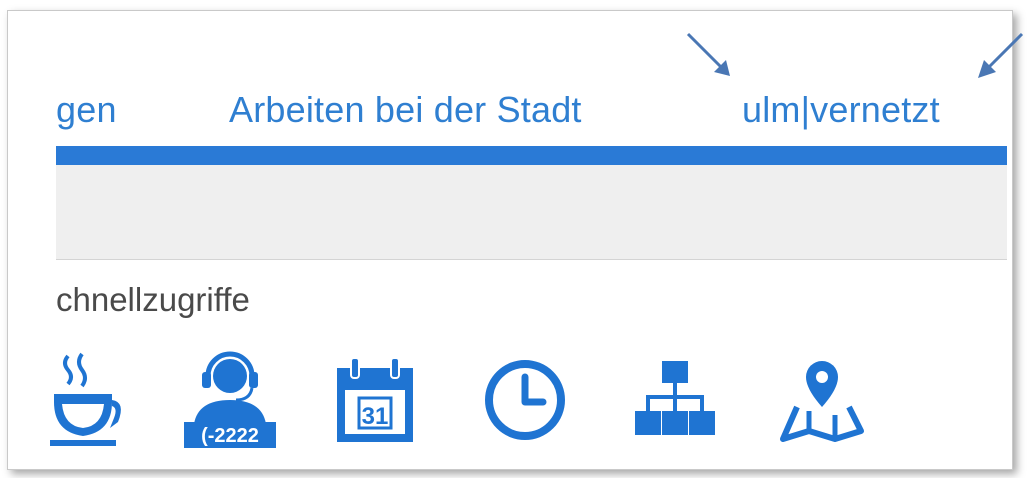 The image size is (1027, 478). I want to click on support-agent-icon: (-2222, so click(230, 399).